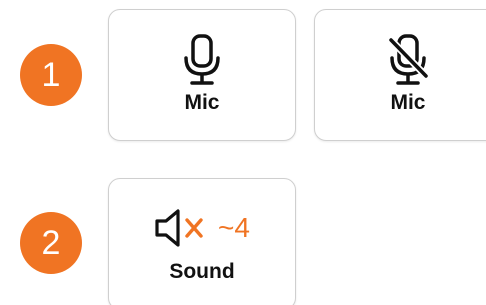 This screenshot has height=305, width=486. I want to click on microphone-icon, so click(202, 60).